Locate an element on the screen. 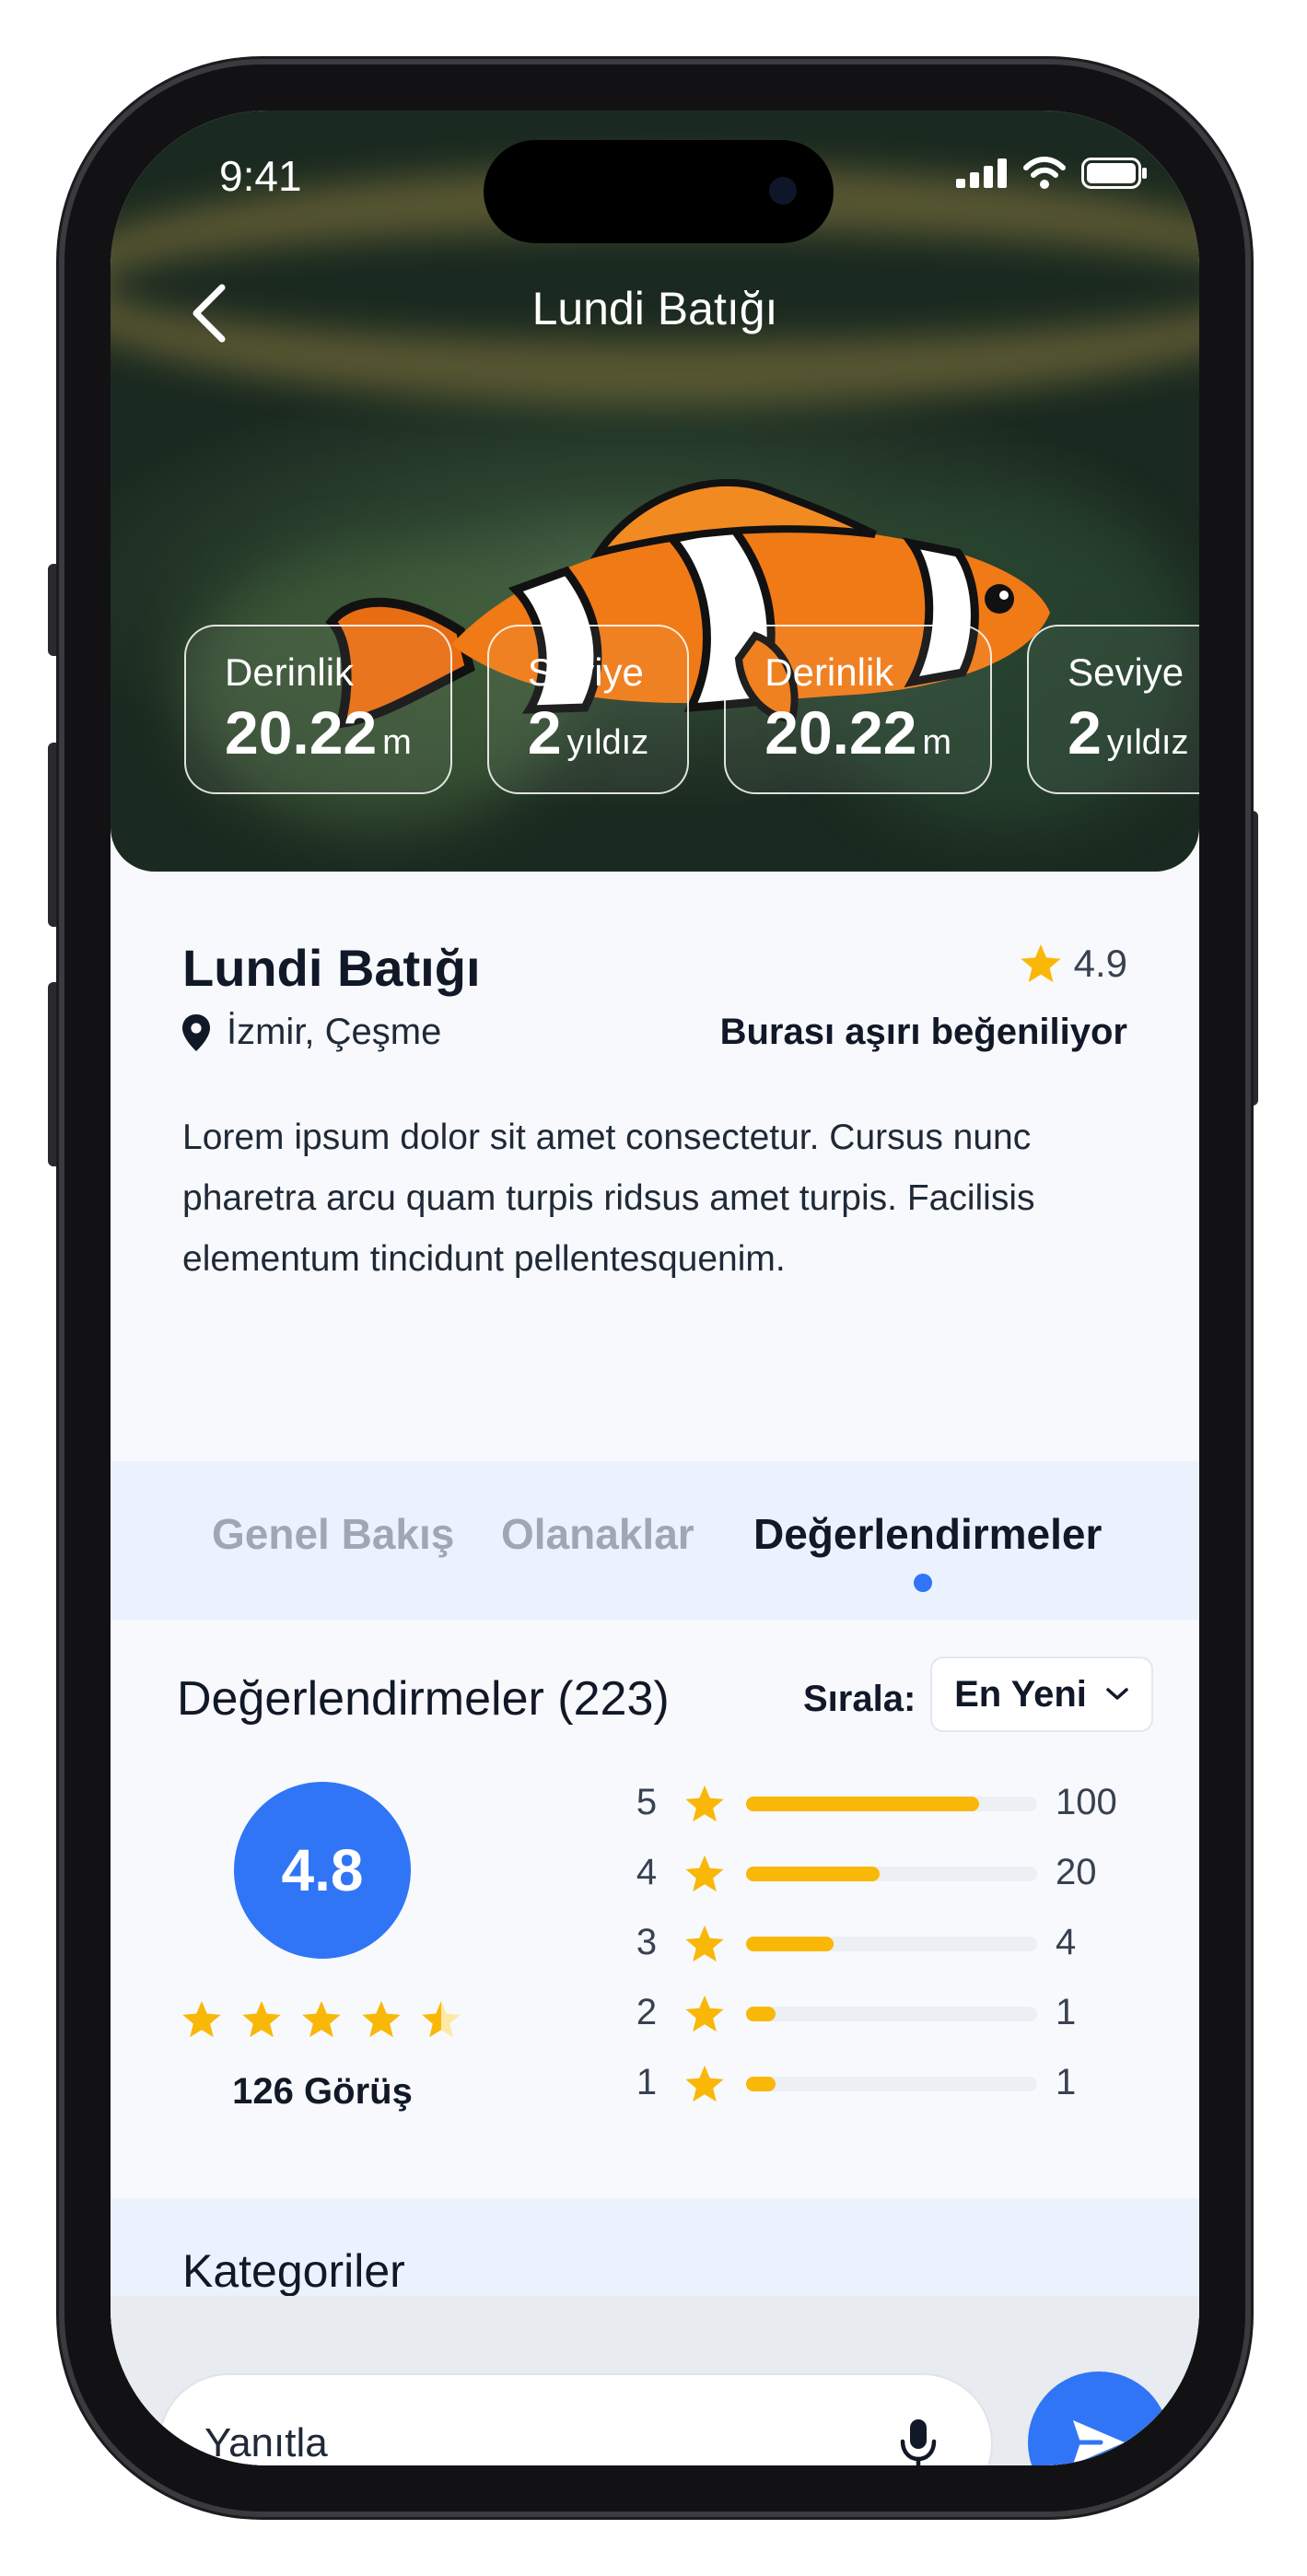 The width and height of the screenshot is (1307, 2576). categories-title: Kategoriler is located at coordinates (294, 2271).